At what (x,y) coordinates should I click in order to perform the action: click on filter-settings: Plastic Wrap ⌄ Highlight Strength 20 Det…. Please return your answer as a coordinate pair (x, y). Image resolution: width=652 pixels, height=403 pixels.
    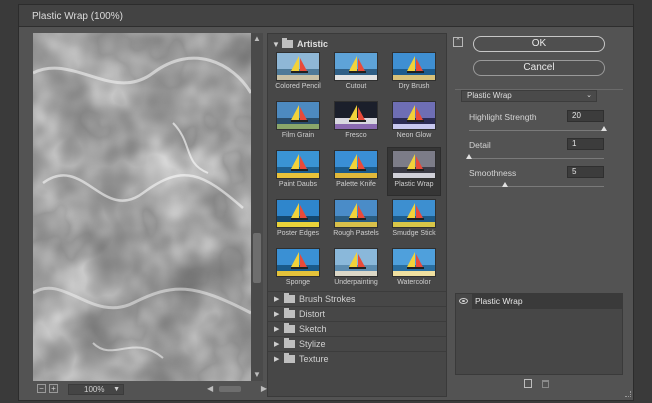
    Looking at the image, I should click on (539, 144).